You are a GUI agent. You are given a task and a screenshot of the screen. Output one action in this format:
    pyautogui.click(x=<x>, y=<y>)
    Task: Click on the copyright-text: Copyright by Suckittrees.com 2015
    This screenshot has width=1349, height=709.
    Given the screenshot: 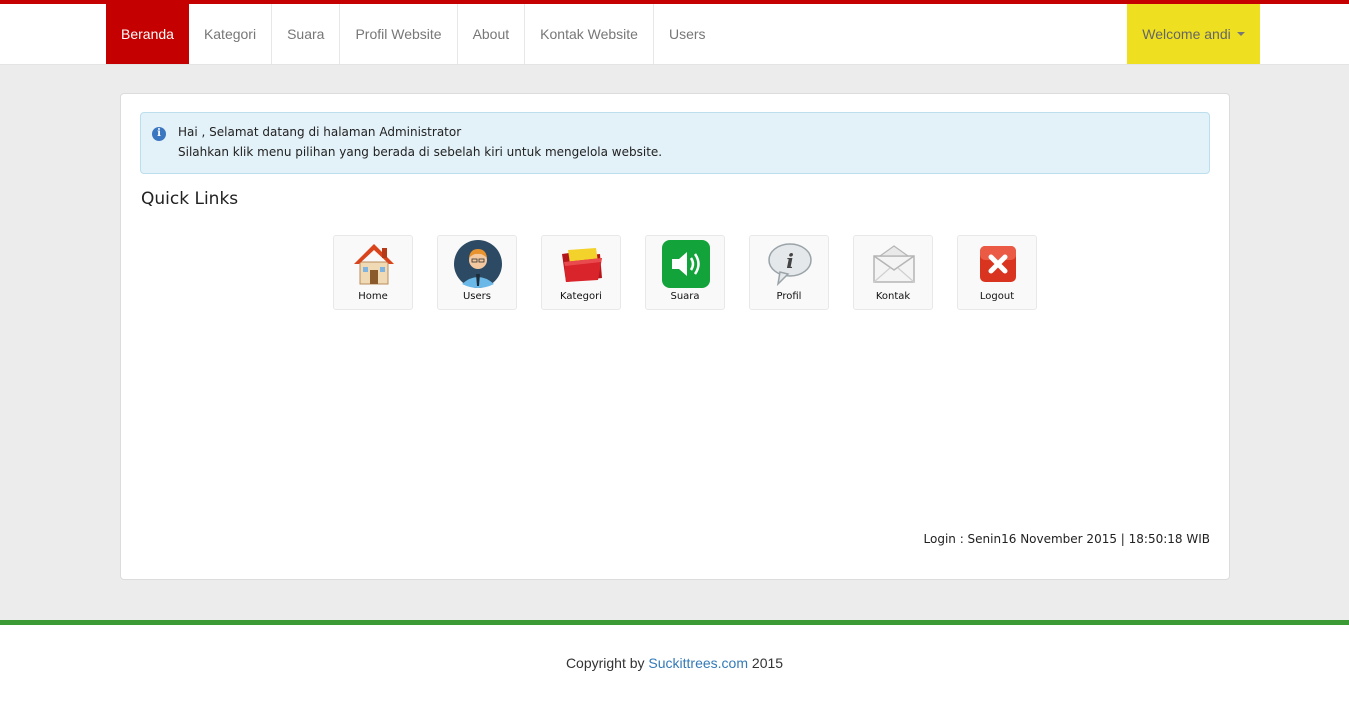 What is the action you would take?
    pyautogui.click(x=674, y=663)
    